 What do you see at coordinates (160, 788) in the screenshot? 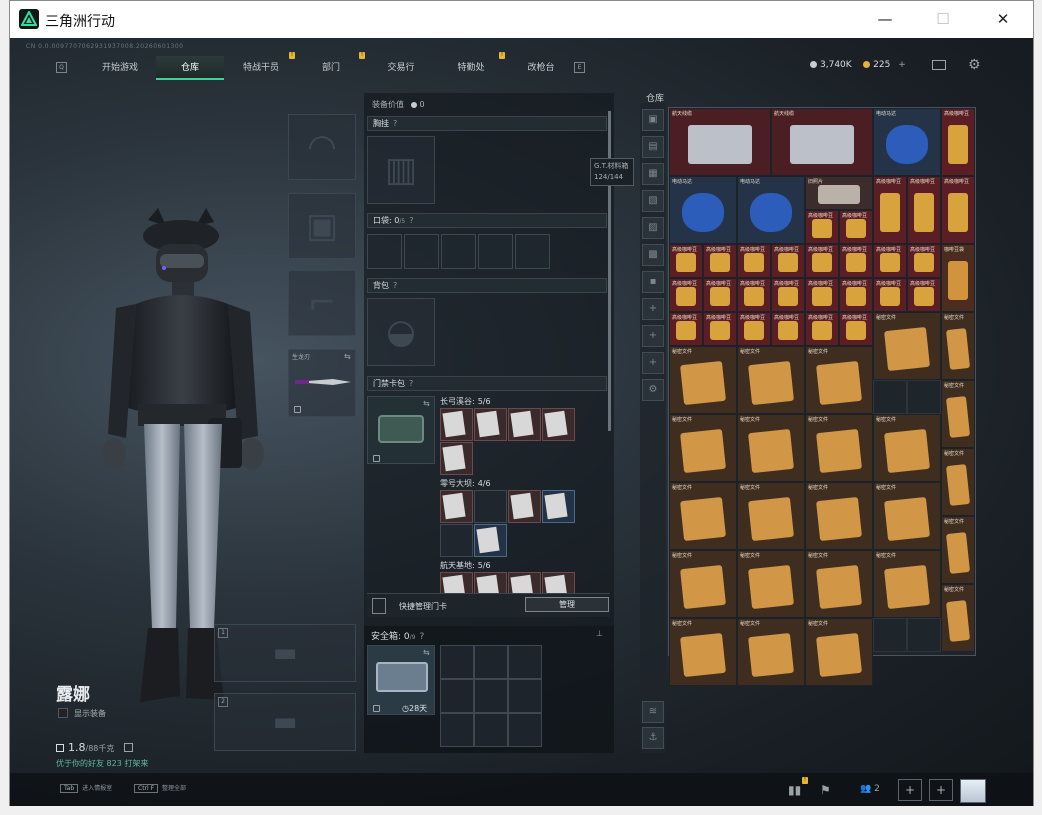
I see `sort-hint: Ctrl F 整理全部` at bounding box center [160, 788].